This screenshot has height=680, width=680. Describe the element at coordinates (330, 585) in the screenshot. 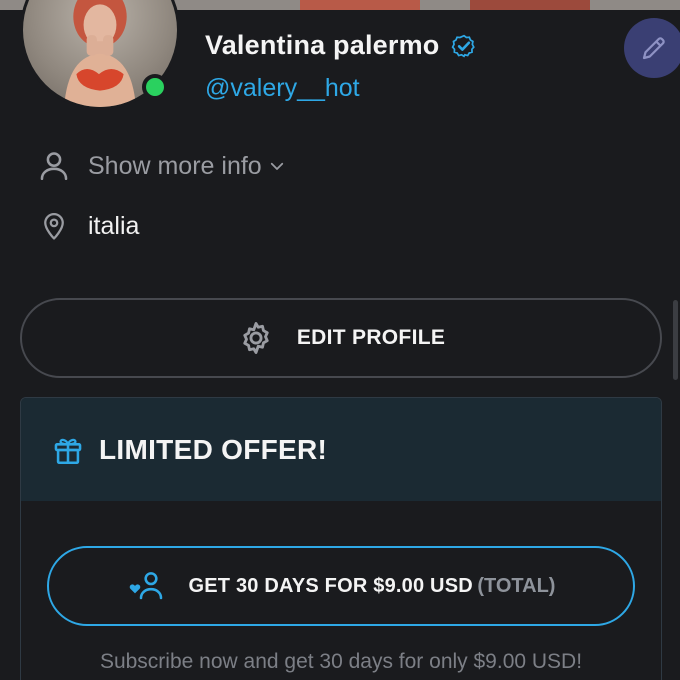

I see `subscribe-offer-label: GET 30 DAYS FOR $9.00 USD` at that location.